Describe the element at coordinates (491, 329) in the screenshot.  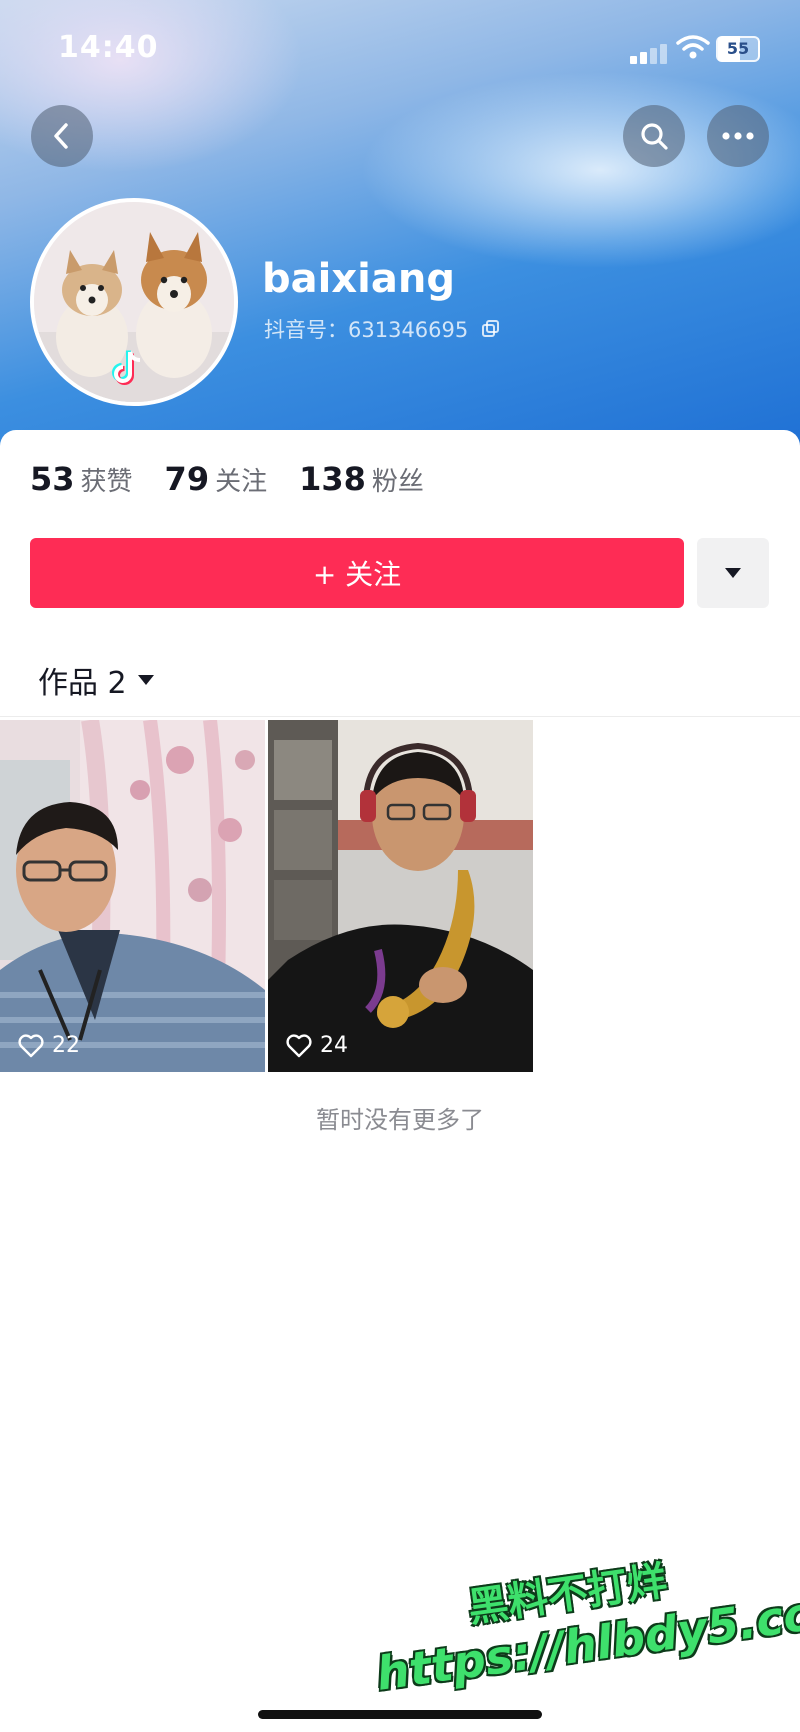
I see `copy-icon` at that location.